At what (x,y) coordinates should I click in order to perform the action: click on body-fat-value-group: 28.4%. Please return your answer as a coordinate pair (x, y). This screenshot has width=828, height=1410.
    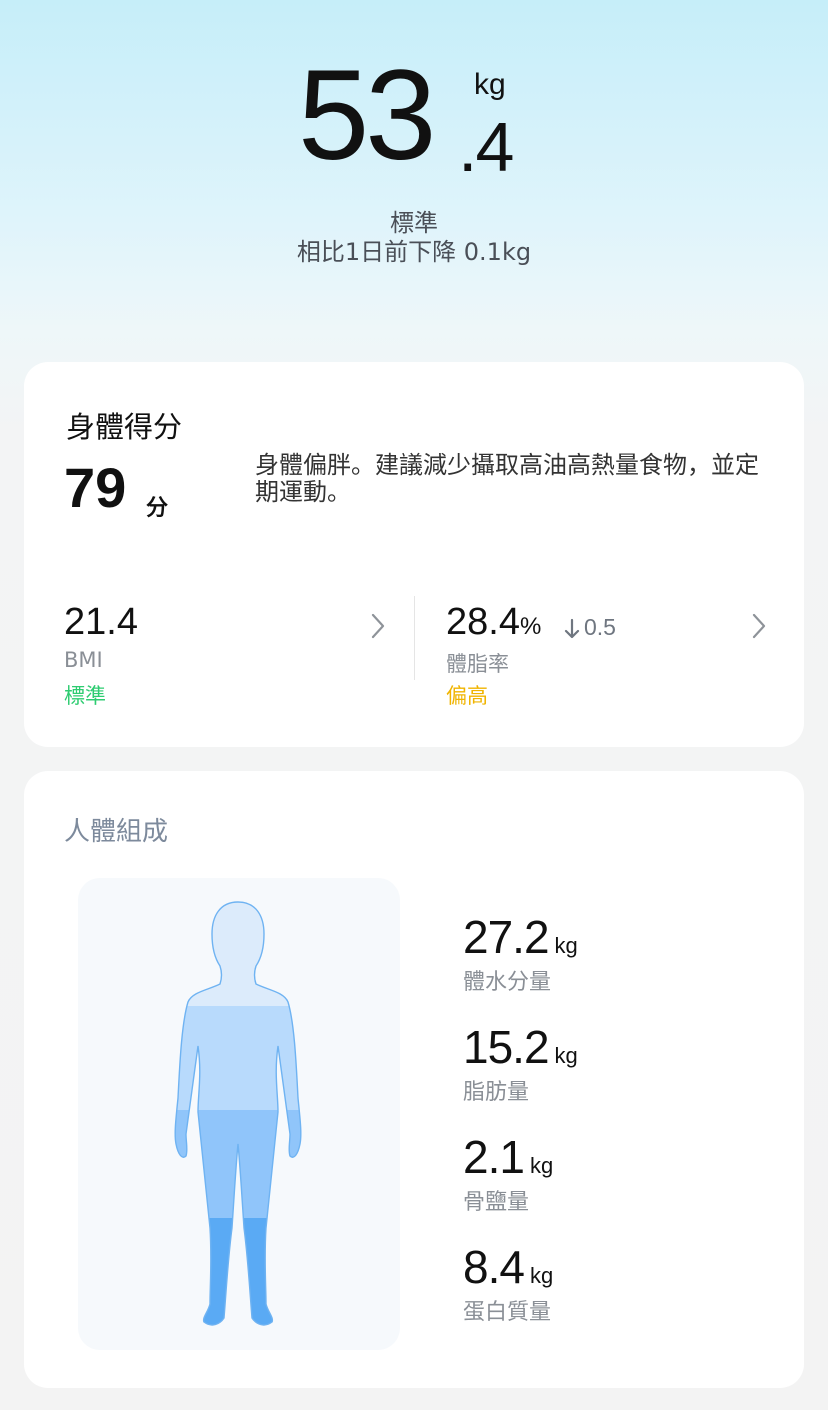
    Looking at the image, I should click on (493, 622).